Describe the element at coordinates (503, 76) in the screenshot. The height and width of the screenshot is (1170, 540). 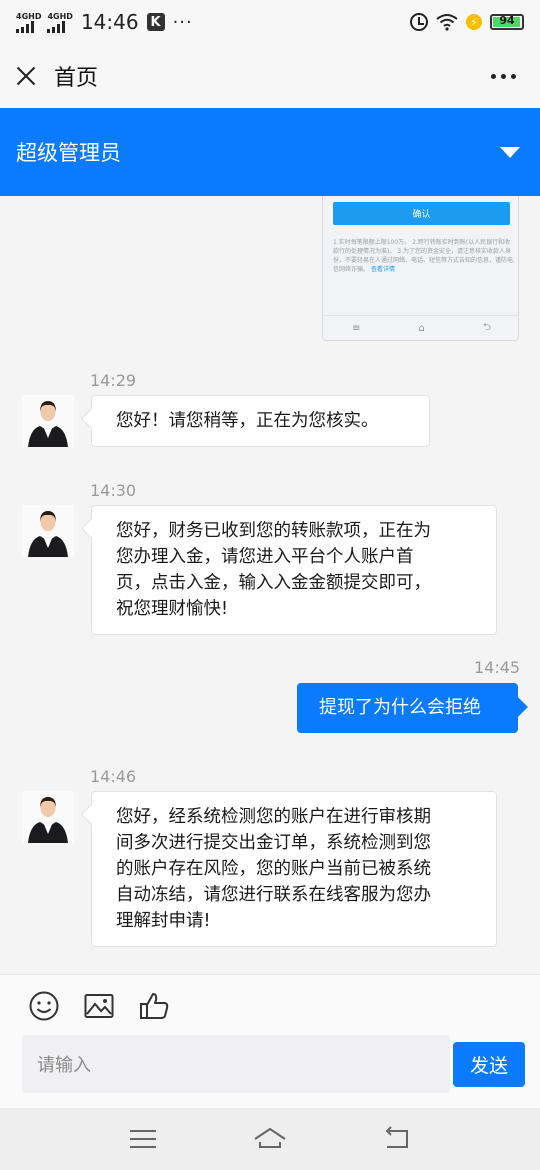
I see `more-options-icon` at that location.